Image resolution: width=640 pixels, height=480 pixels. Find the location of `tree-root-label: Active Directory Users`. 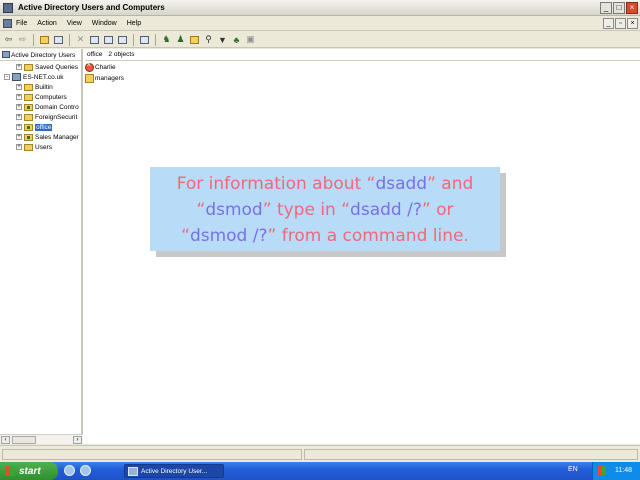

tree-root-label: Active Directory Users is located at coordinates (43, 55).